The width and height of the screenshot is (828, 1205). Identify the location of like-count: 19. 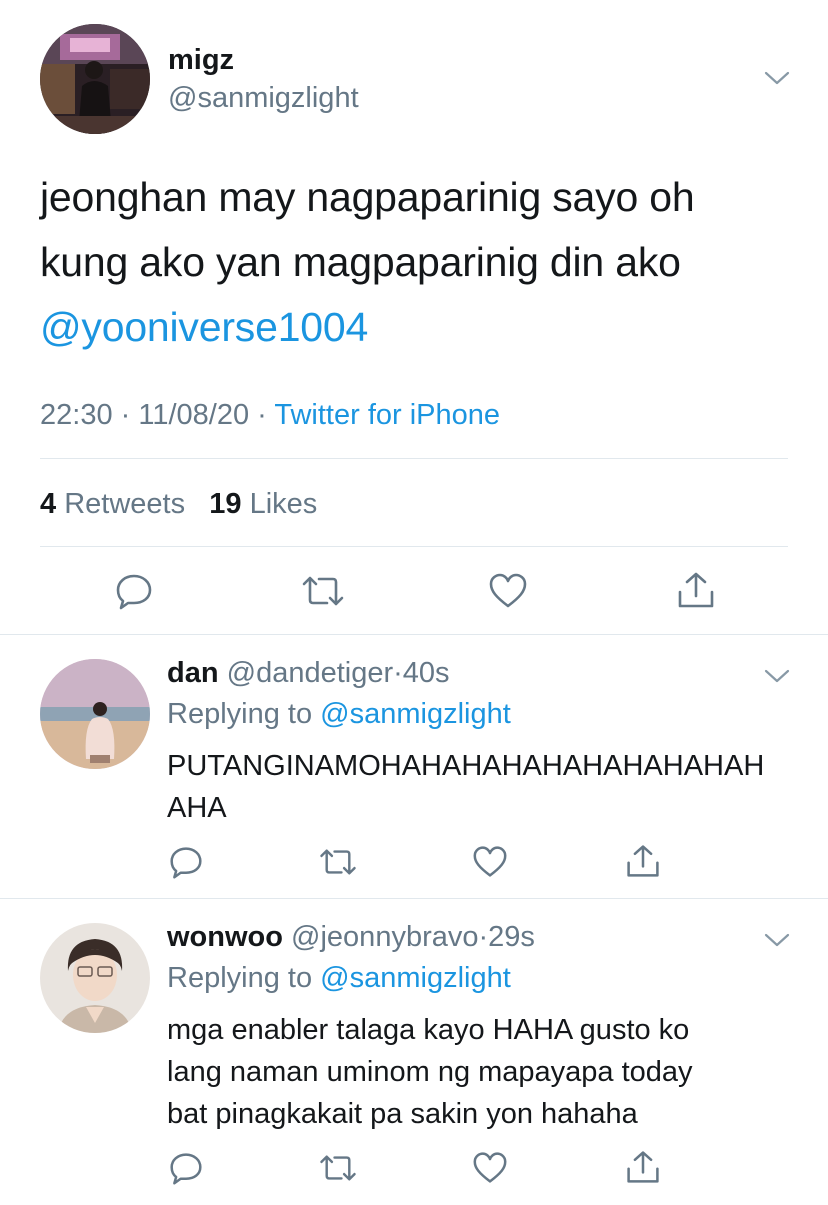
(225, 504).